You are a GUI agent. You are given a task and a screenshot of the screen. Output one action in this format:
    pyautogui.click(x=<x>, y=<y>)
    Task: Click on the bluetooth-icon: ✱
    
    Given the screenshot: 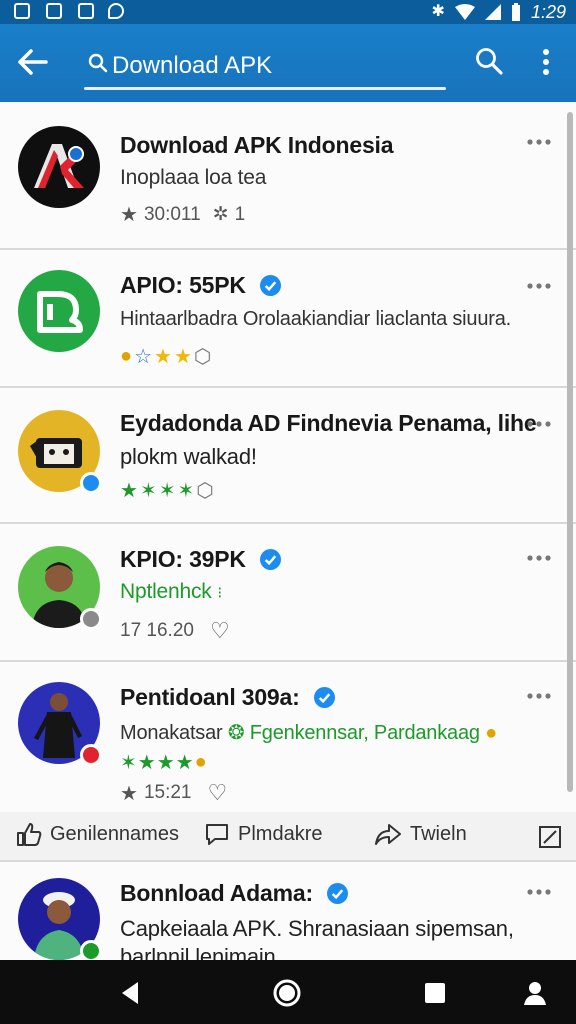 What is the action you would take?
    pyautogui.click(x=438, y=11)
    